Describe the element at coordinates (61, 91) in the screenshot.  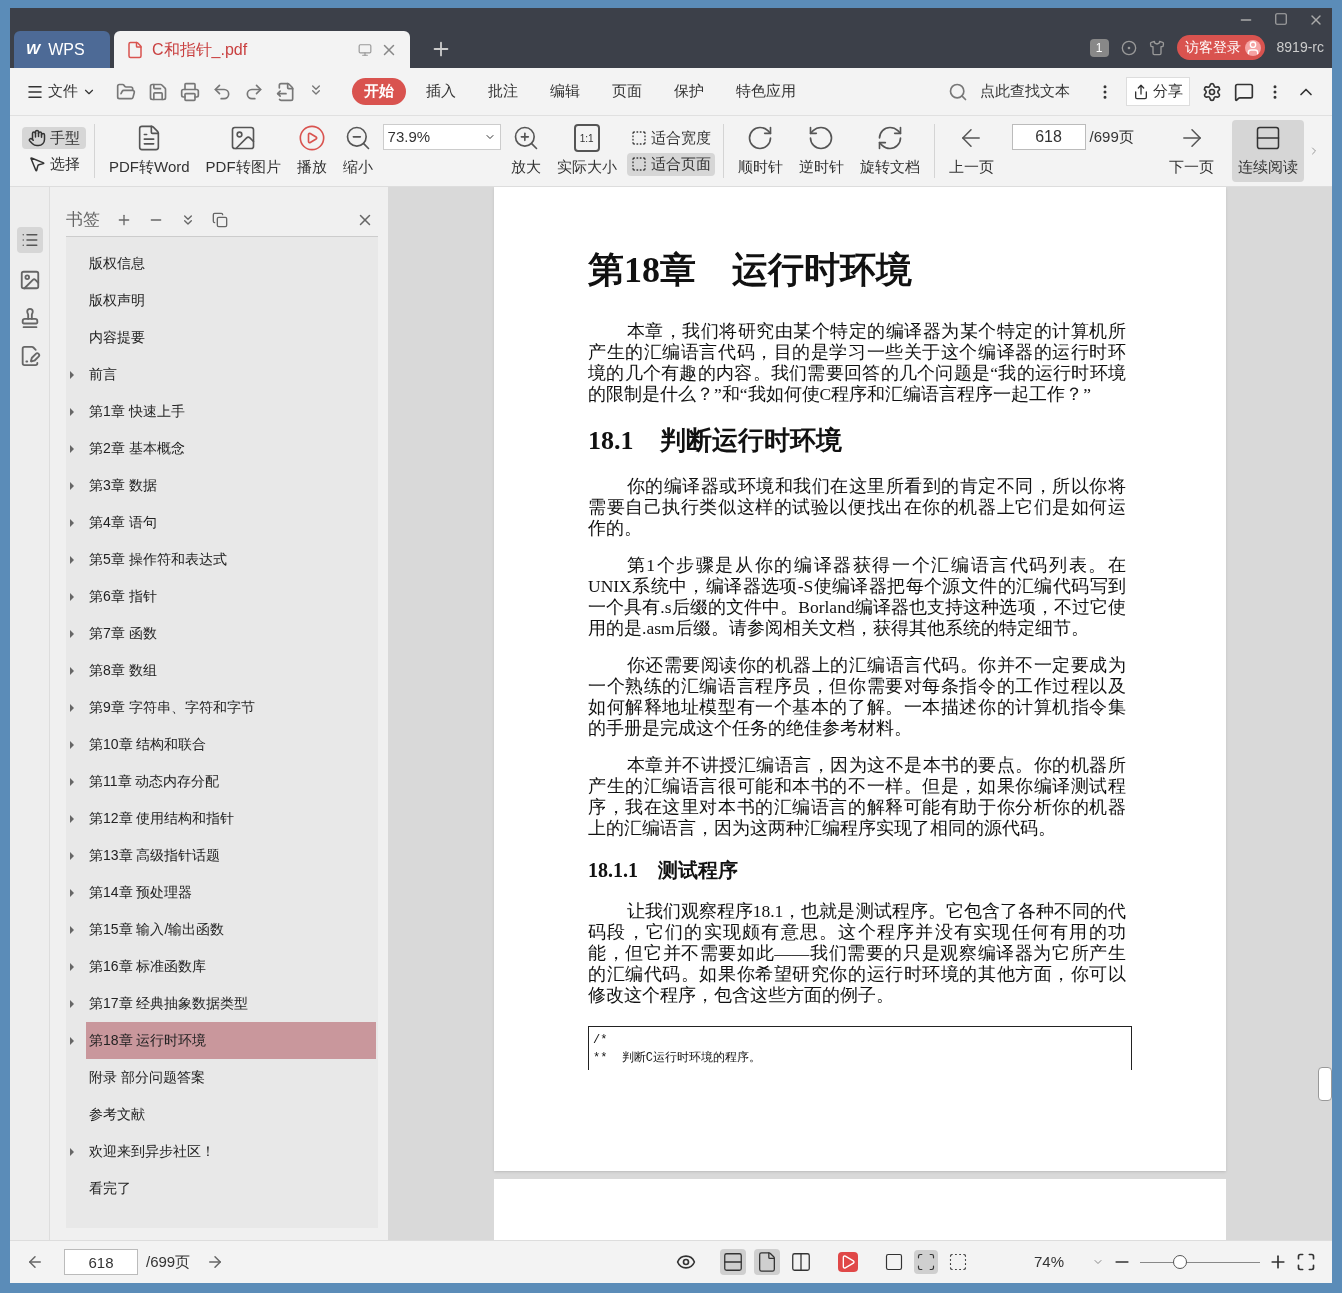
I see `file-menu: 文件` at that location.